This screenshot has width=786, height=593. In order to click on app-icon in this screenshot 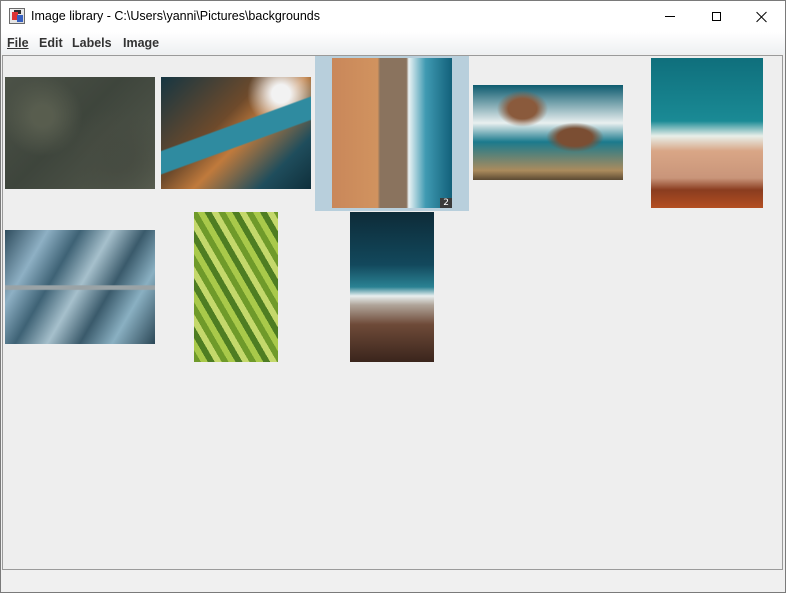, I will do `click(17, 16)`.